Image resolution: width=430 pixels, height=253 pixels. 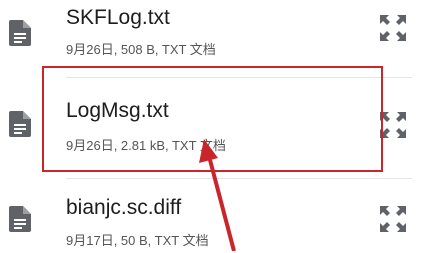 I want to click on file-name: SKFLog.txt, so click(x=118, y=17).